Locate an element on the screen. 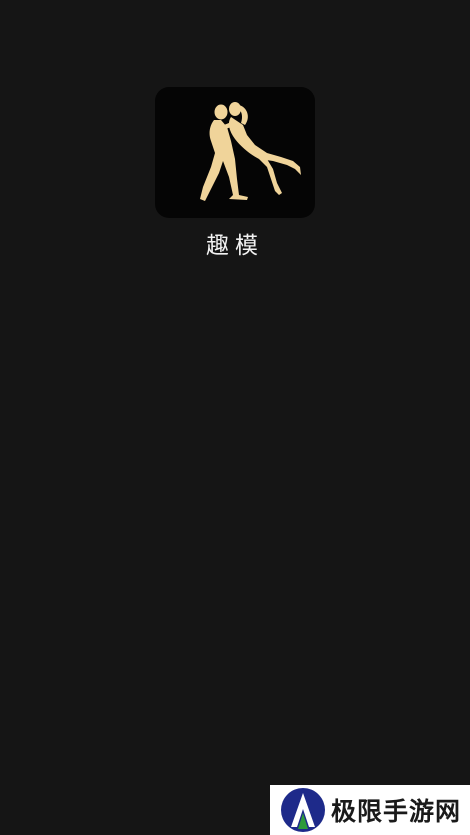 This screenshot has height=835, width=470. watermark-text: 极限手游网 is located at coordinates (396, 811).